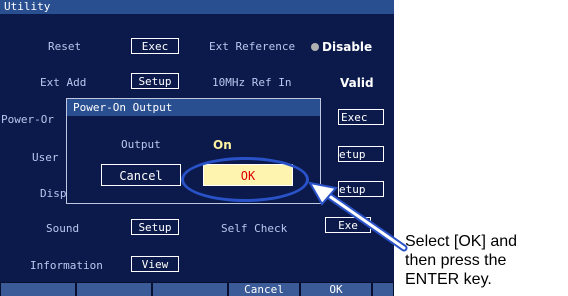 The height and width of the screenshot is (296, 568). What do you see at coordinates (63, 228) in the screenshot?
I see `sound-label: Sound` at bounding box center [63, 228].